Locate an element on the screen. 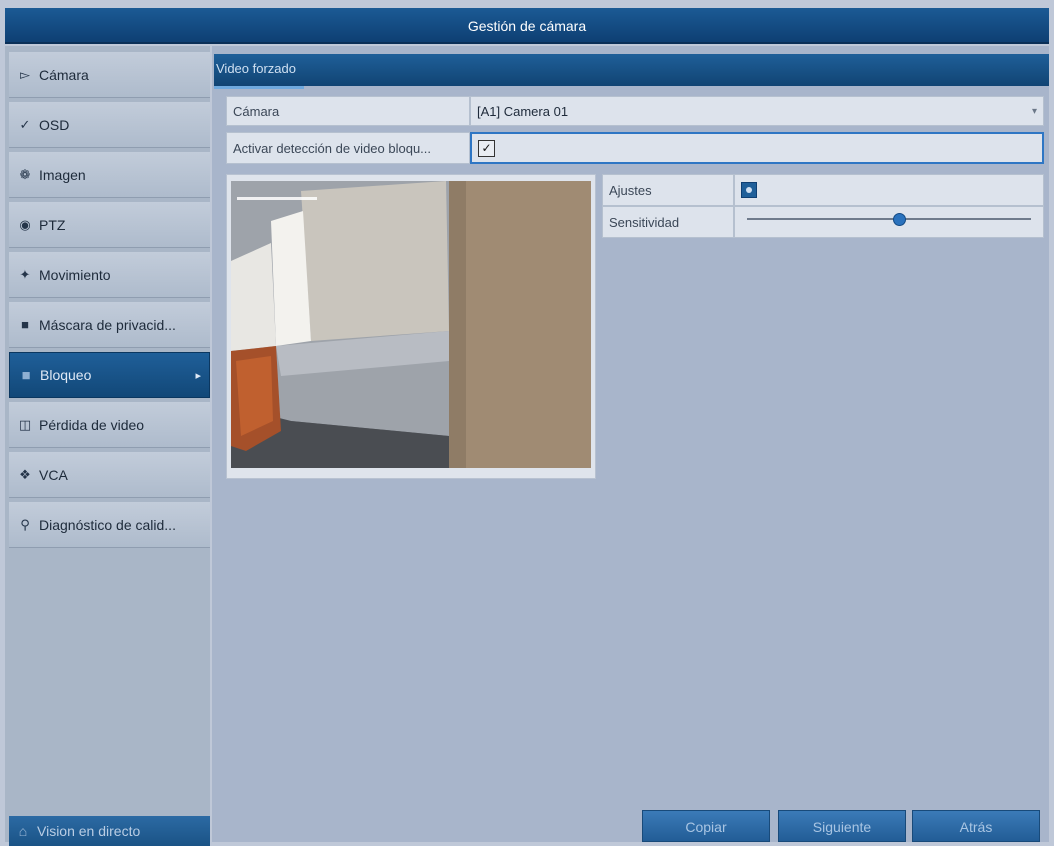 The width and height of the screenshot is (1054, 846). live-view-label: Vision en directo is located at coordinates (89, 831).